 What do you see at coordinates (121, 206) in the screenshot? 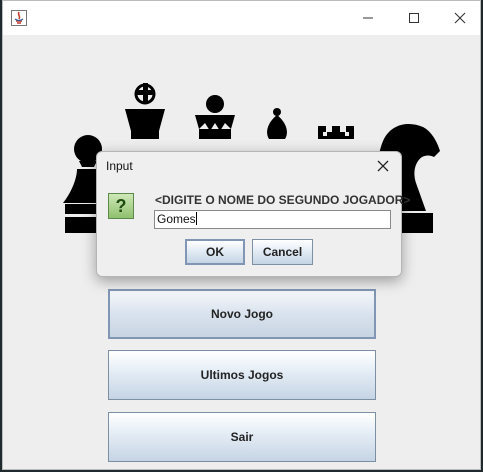
I see `question-icon: ?` at bounding box center [121, 206].